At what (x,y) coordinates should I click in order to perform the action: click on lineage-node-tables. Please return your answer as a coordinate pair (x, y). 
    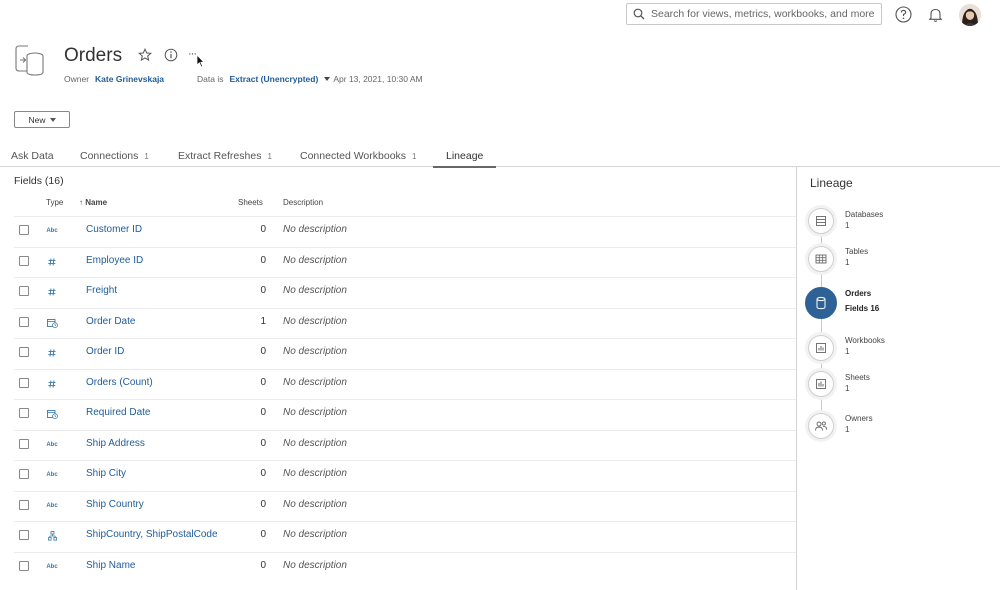
    Looking at the image, I should click on (821, 259).